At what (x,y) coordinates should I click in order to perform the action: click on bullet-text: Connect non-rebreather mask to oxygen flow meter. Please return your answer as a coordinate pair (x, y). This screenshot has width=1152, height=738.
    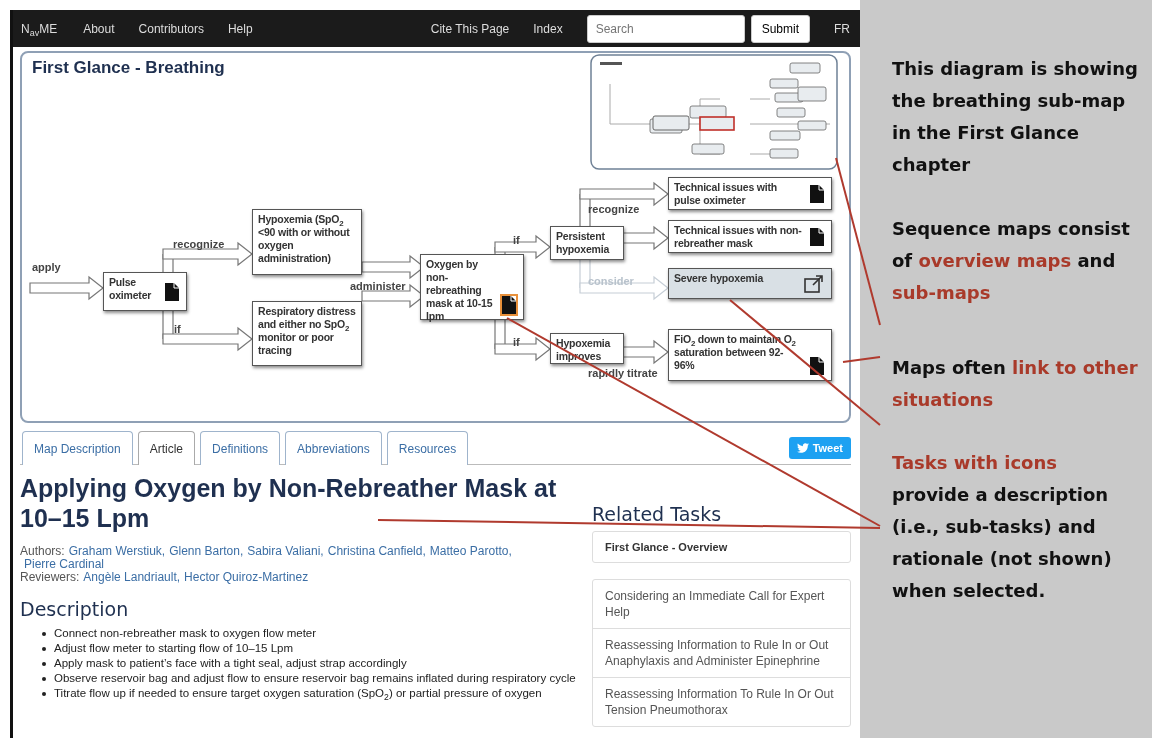
    Looking at the image, I should click on (185, 633).